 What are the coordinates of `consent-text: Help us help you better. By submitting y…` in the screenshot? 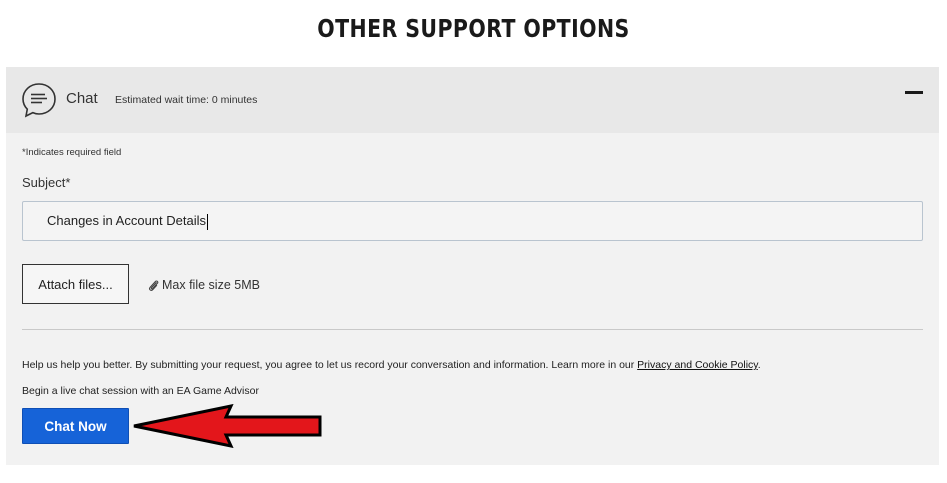 It's located at (391, 365).